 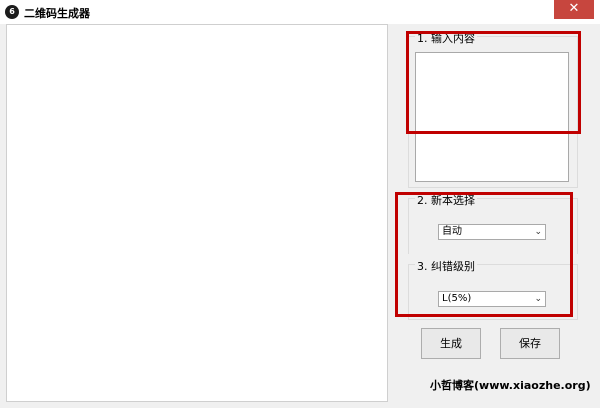 I want to click on save-button: 保存, so click(x=530, y=343).